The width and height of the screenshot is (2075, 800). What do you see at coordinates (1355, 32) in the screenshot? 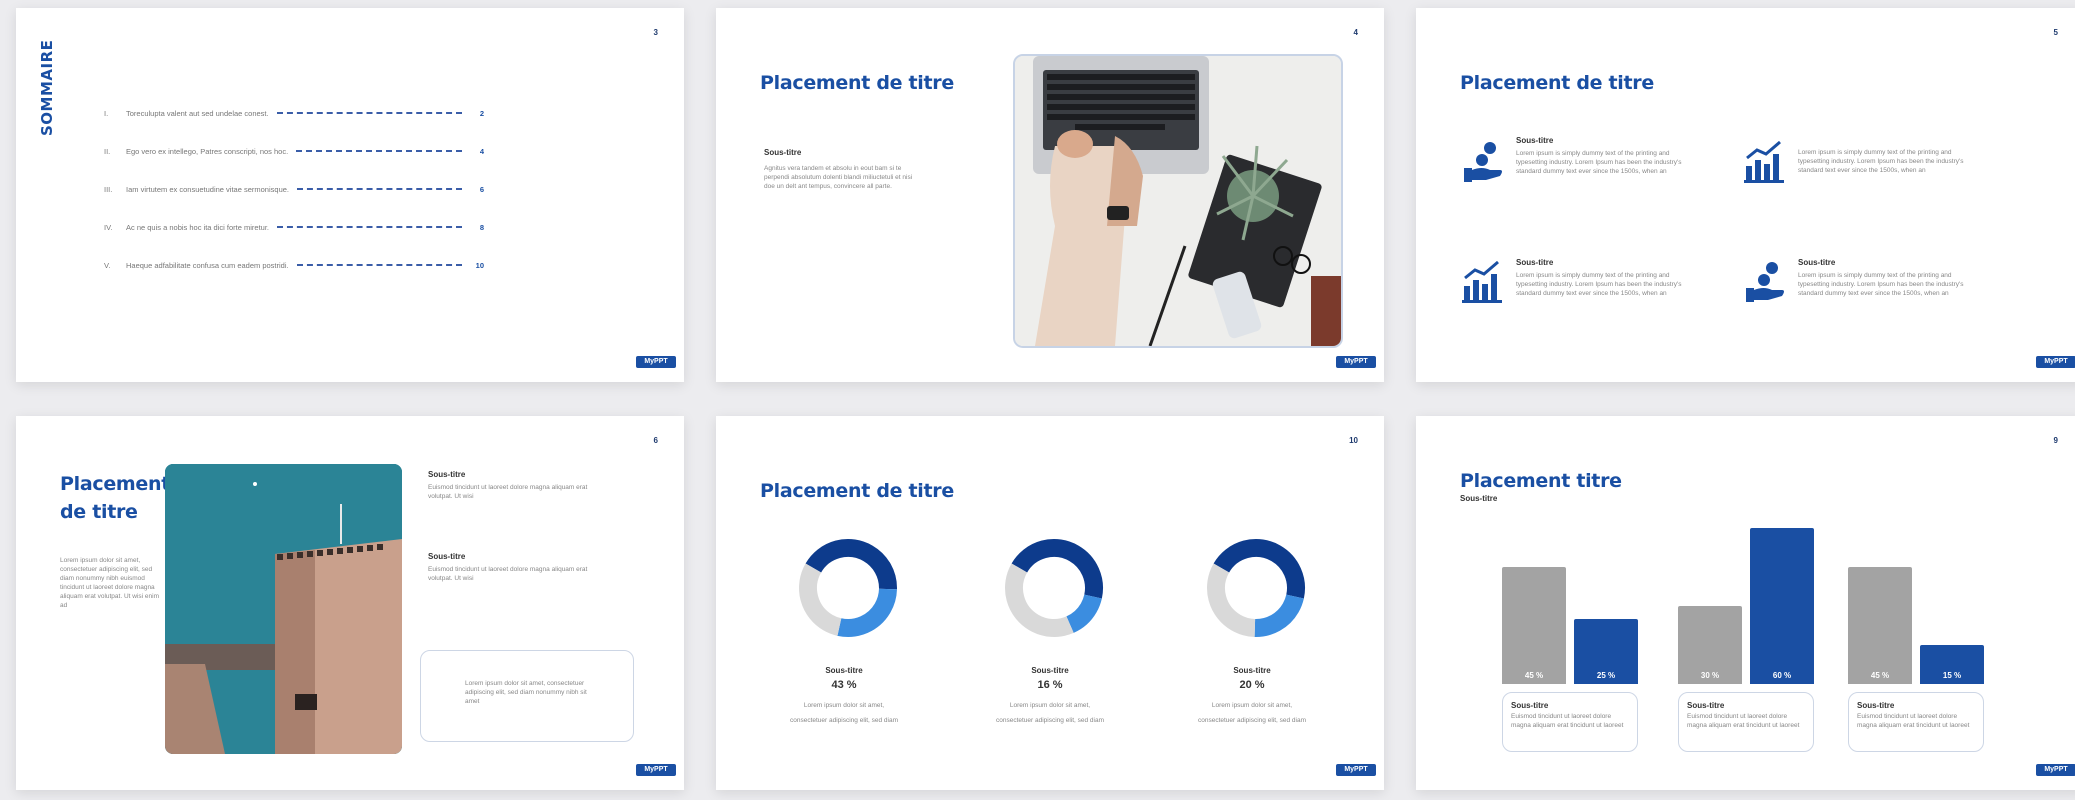
I see `page-number: 4` at bounding box center [1355, 32].